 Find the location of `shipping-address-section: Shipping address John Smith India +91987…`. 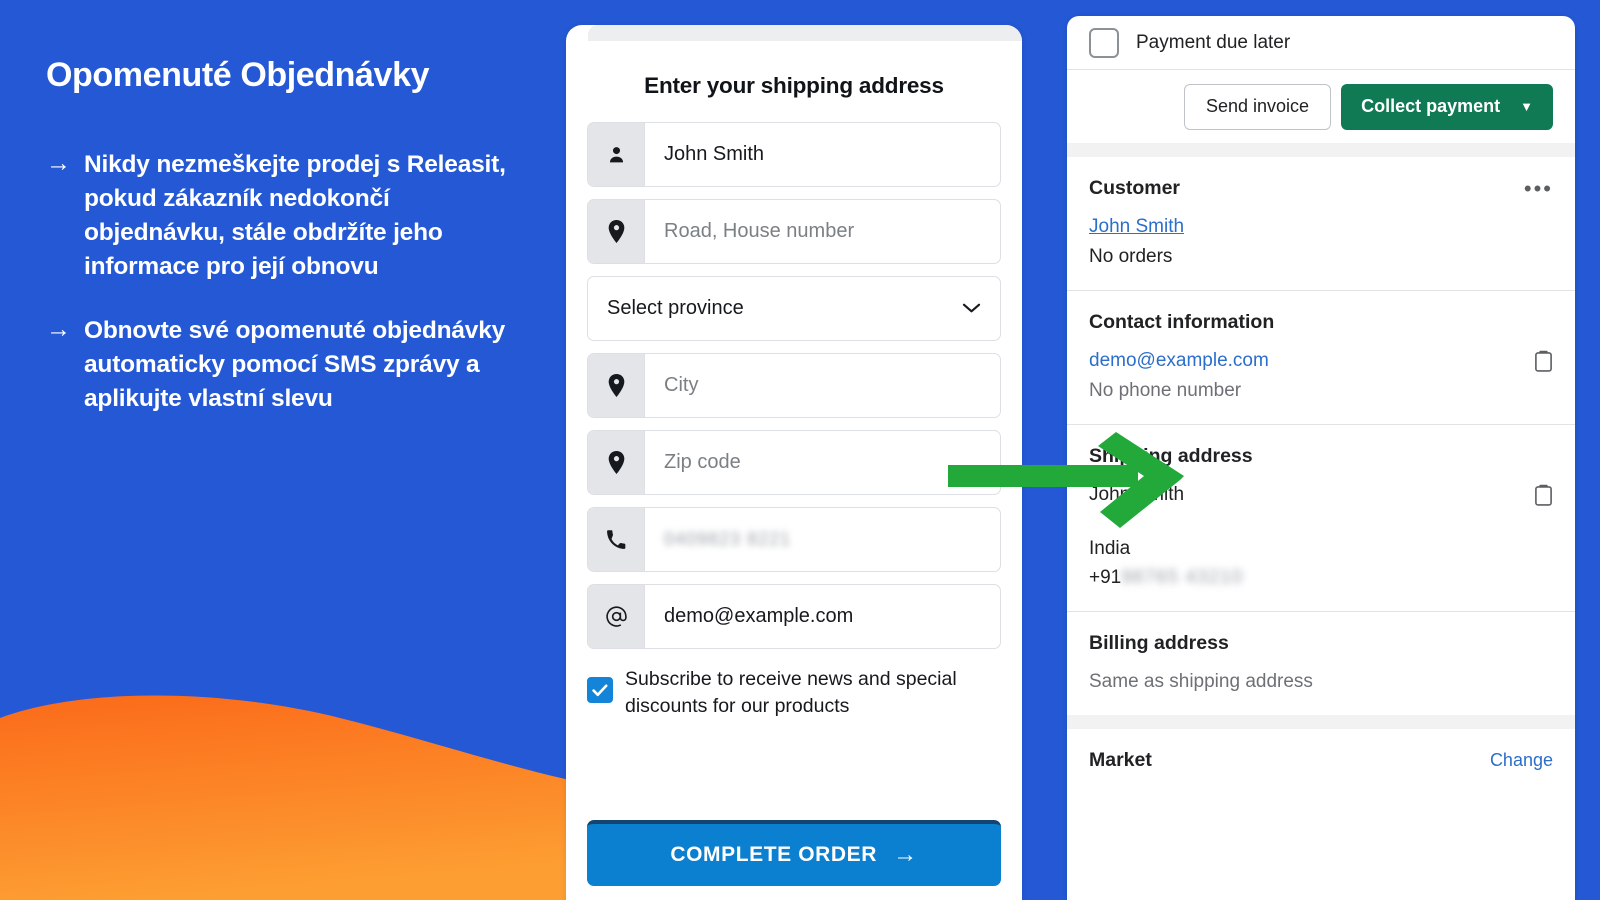

shipping-address-section: Shipping address John Smith India +91987… is located at coordinates (1321, 518).